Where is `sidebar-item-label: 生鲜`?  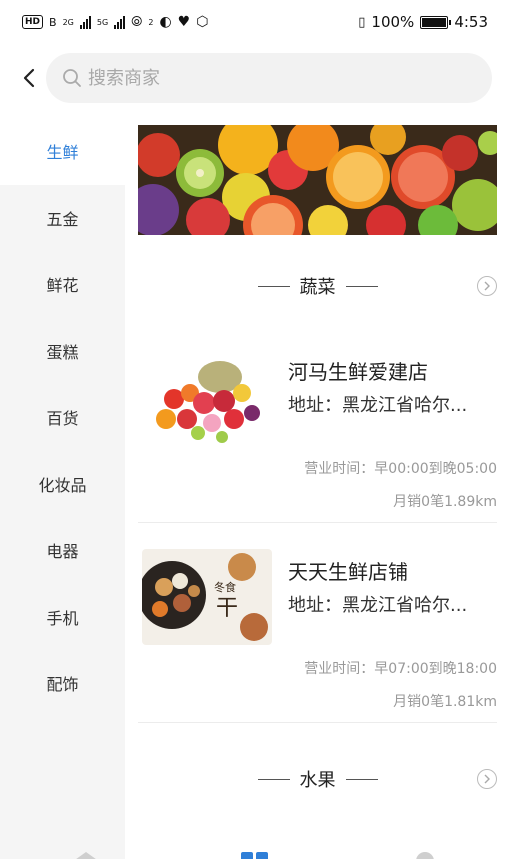
sidebar-item-label: 生鲜 is located at coordinates (62, 153).